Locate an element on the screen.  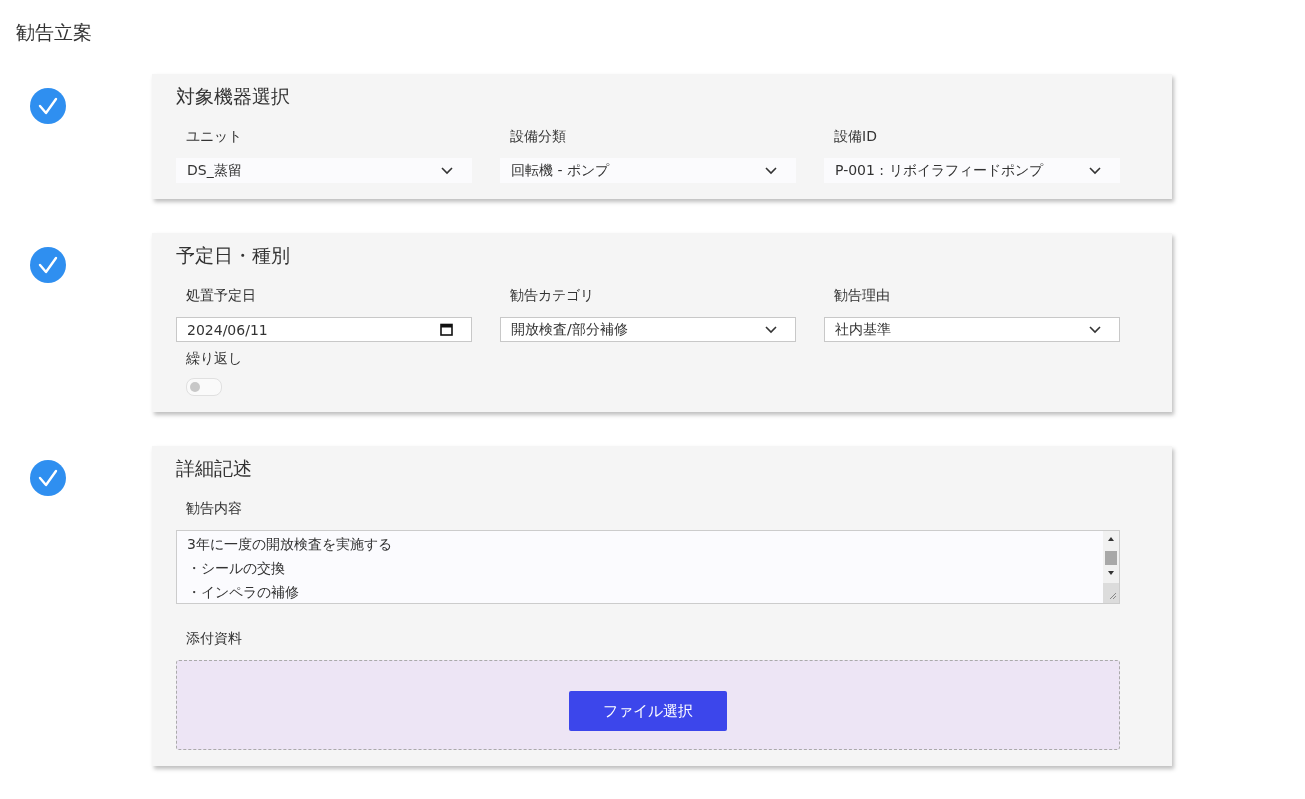
select-field: 社内基準 is located at coordinates (972, 329).